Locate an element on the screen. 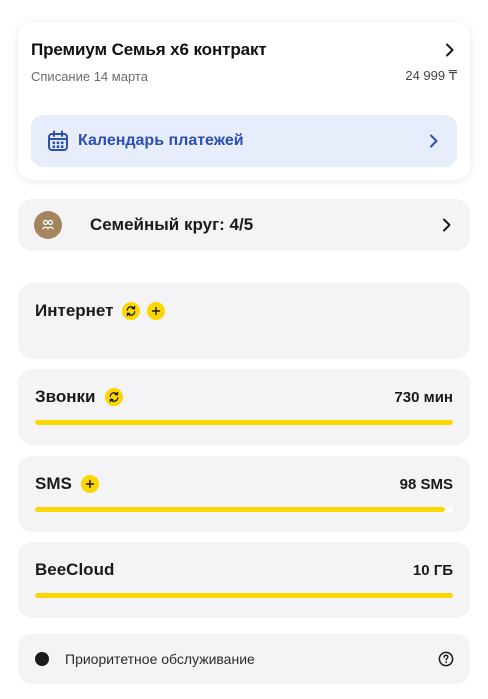  tariff-title-row: Премиум Семья х6 контракт is located at coordinates (244, 50).